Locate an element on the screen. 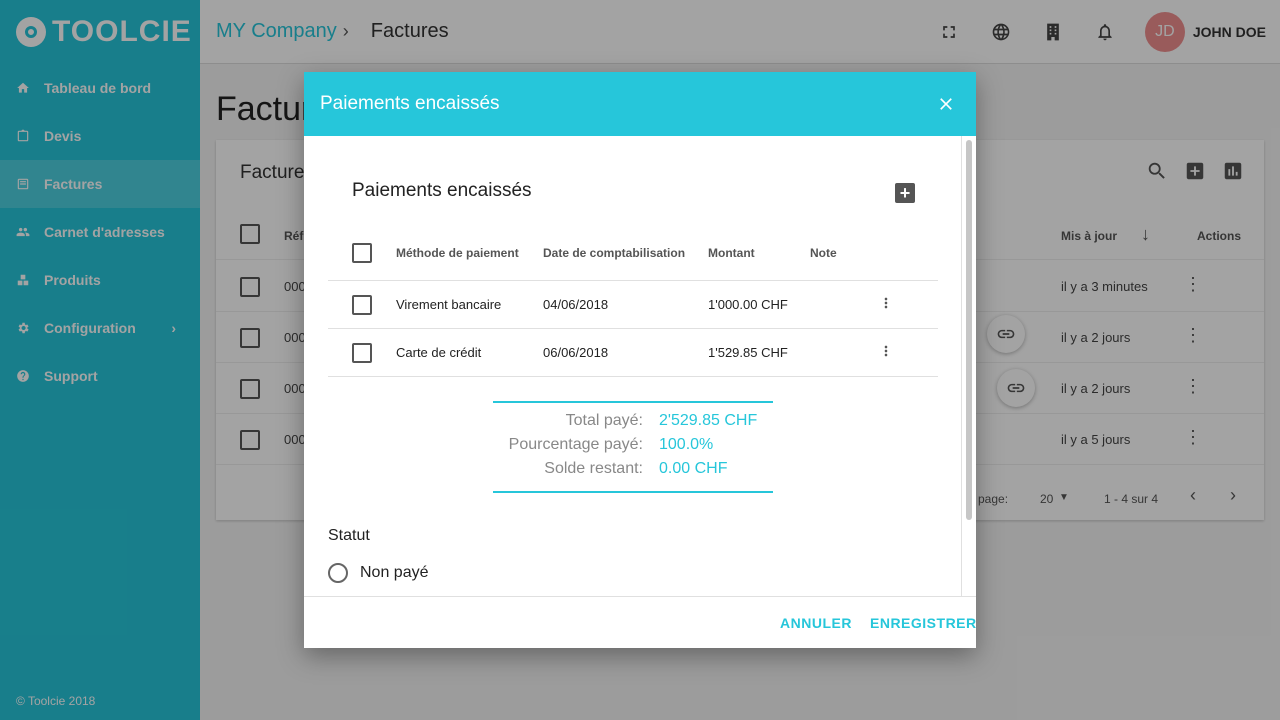 The width and height of the screenshot is (1280, 720). status-option-unpaid: Non payé is located at coordinates (378, 573).